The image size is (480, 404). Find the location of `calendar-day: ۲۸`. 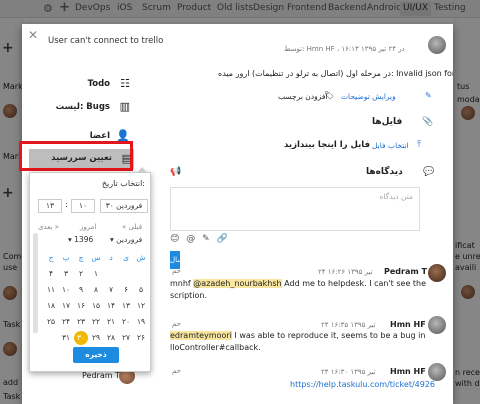

calendar-day: ۲۸ is located at coordinates (111, 338).